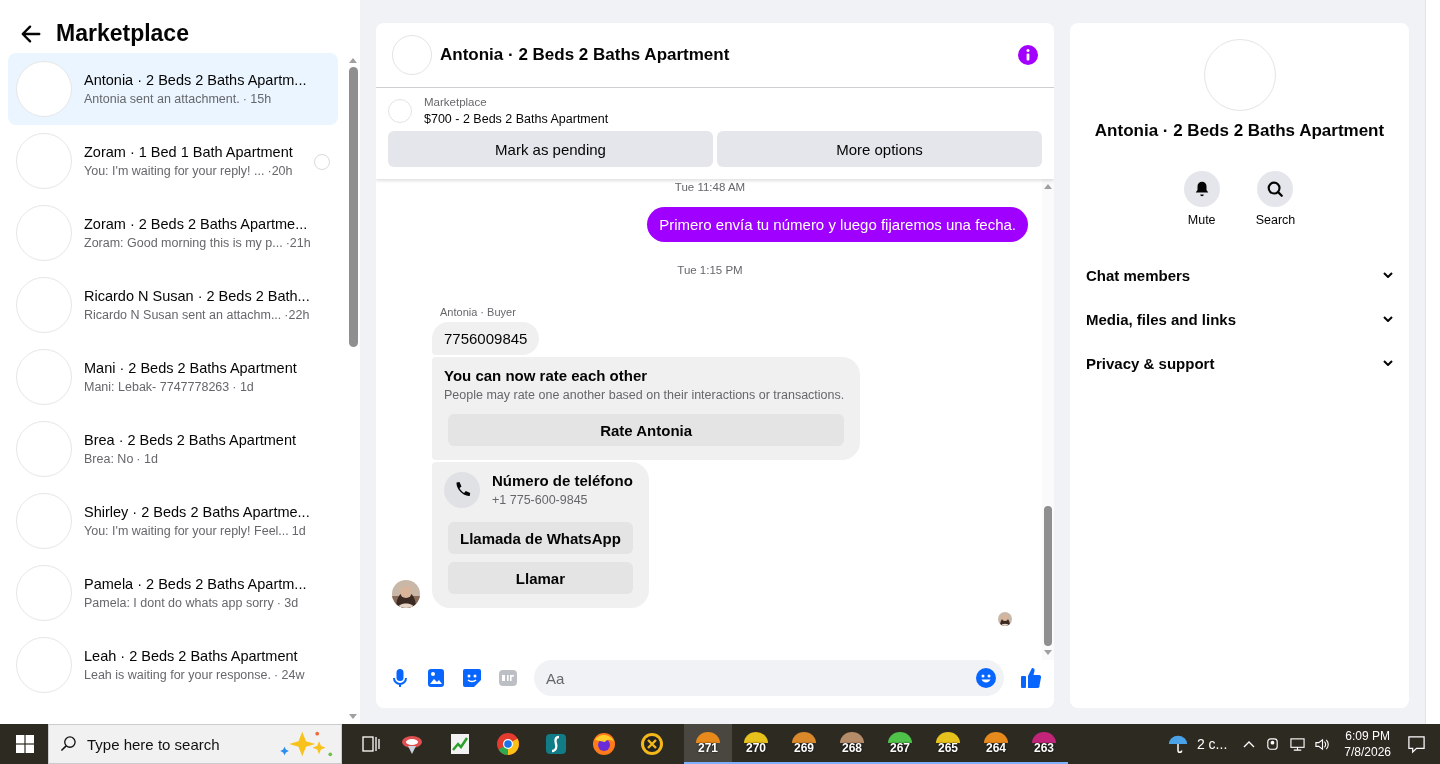 Image resolution: width=1440 pixels, height=764 pixels. I want to click on message-time: ·22h, so click(297, 315).